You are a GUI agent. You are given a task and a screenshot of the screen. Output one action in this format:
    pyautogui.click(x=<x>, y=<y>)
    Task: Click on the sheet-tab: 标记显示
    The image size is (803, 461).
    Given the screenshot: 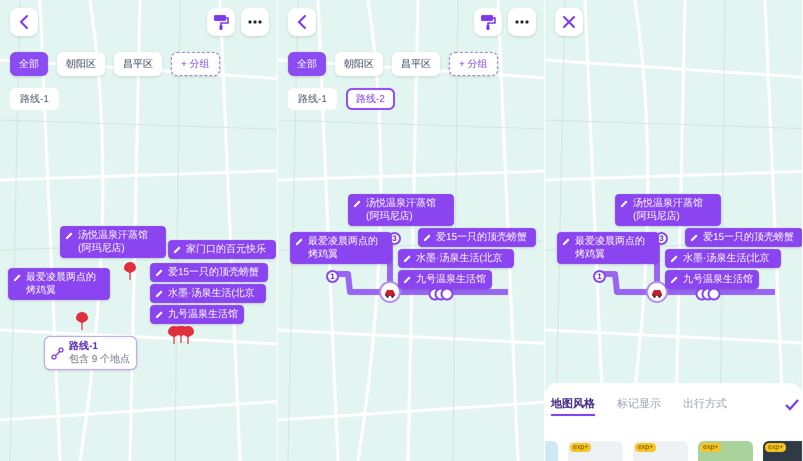 What is the action you would take?
    pyautogui.click(x=639, y=406)
    